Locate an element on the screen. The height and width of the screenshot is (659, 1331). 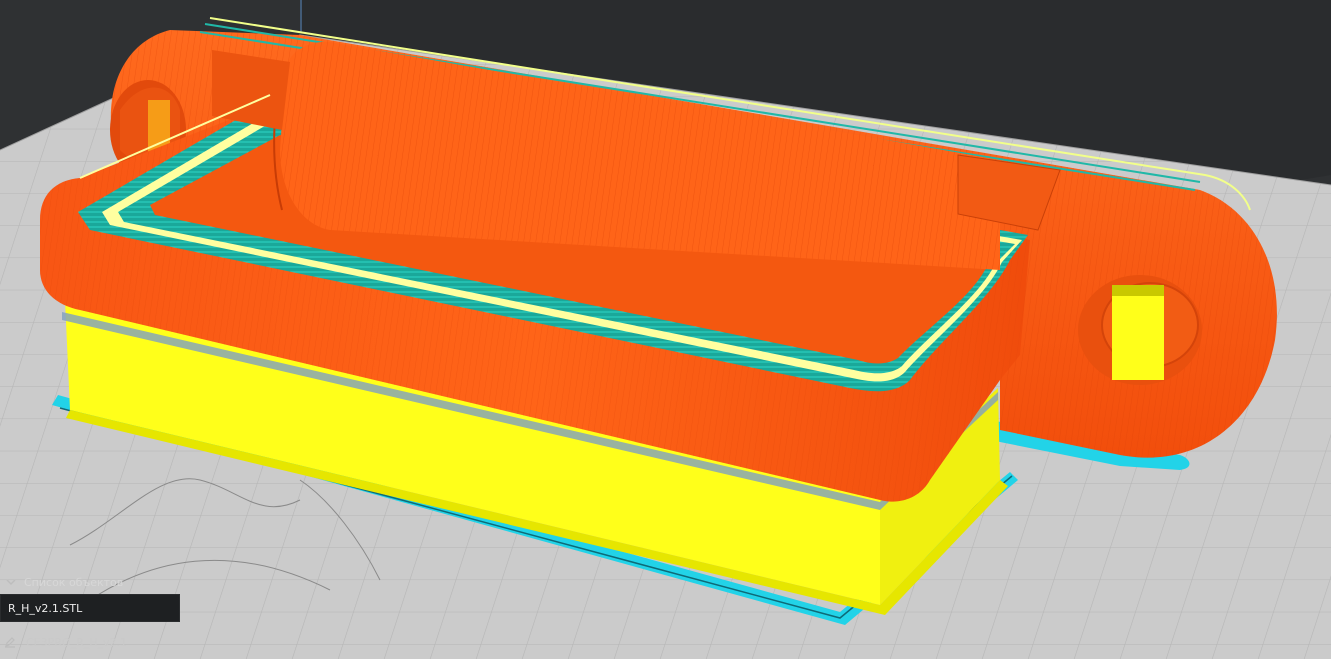
object-list-item-label: R_H_v2.1.STL is located at coordinates (45, 608).